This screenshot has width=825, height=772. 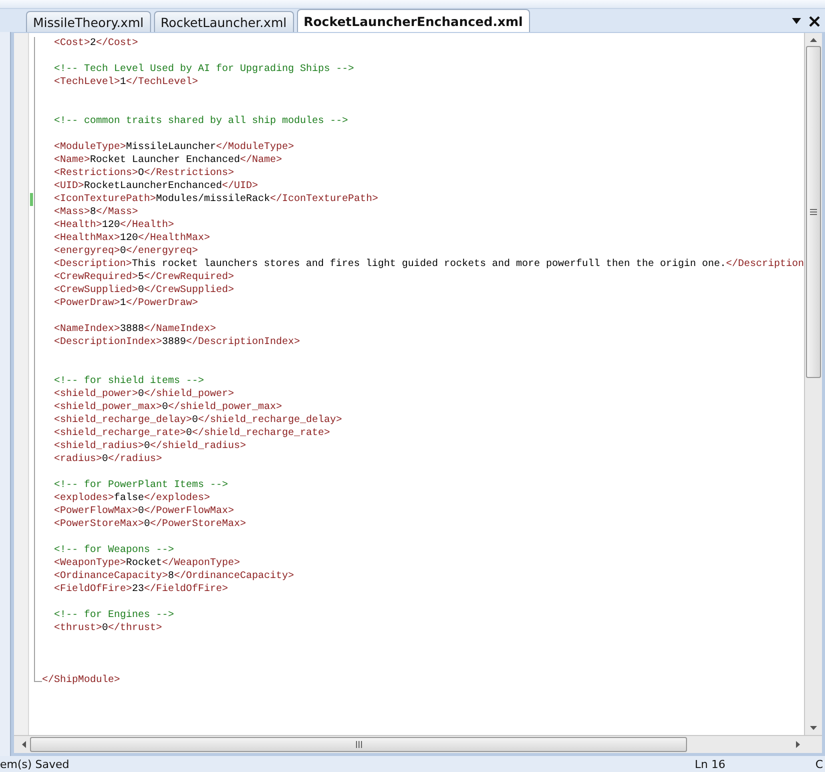 I want to click on file-tab: RocketLauncherEnchanced.xml, so click(x=413, y=20).